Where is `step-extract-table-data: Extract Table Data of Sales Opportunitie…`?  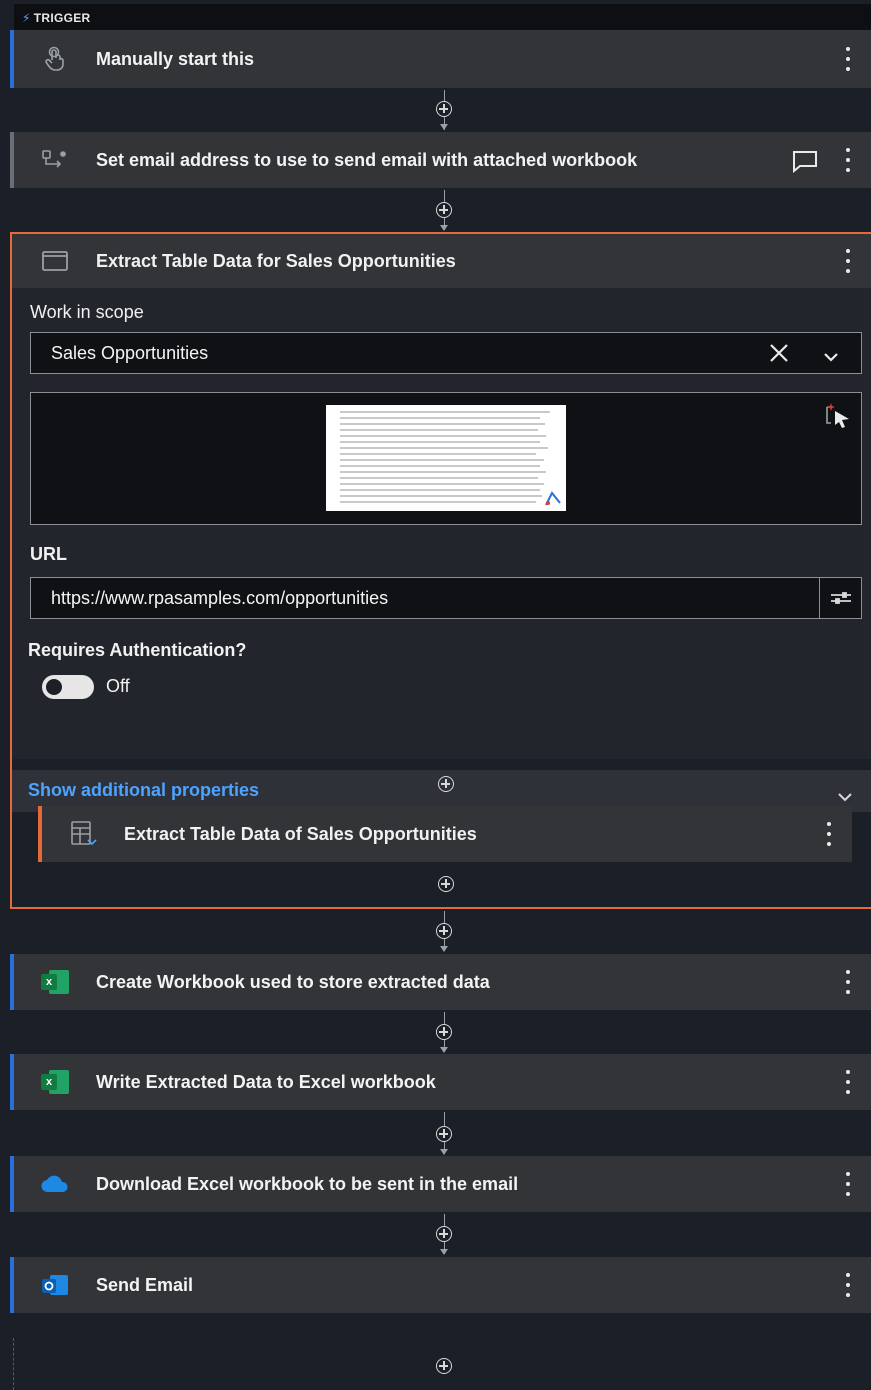 step-extract-table-data: Extract Table Data of Sales Opportunitie… is located at coordinates (445, 834).